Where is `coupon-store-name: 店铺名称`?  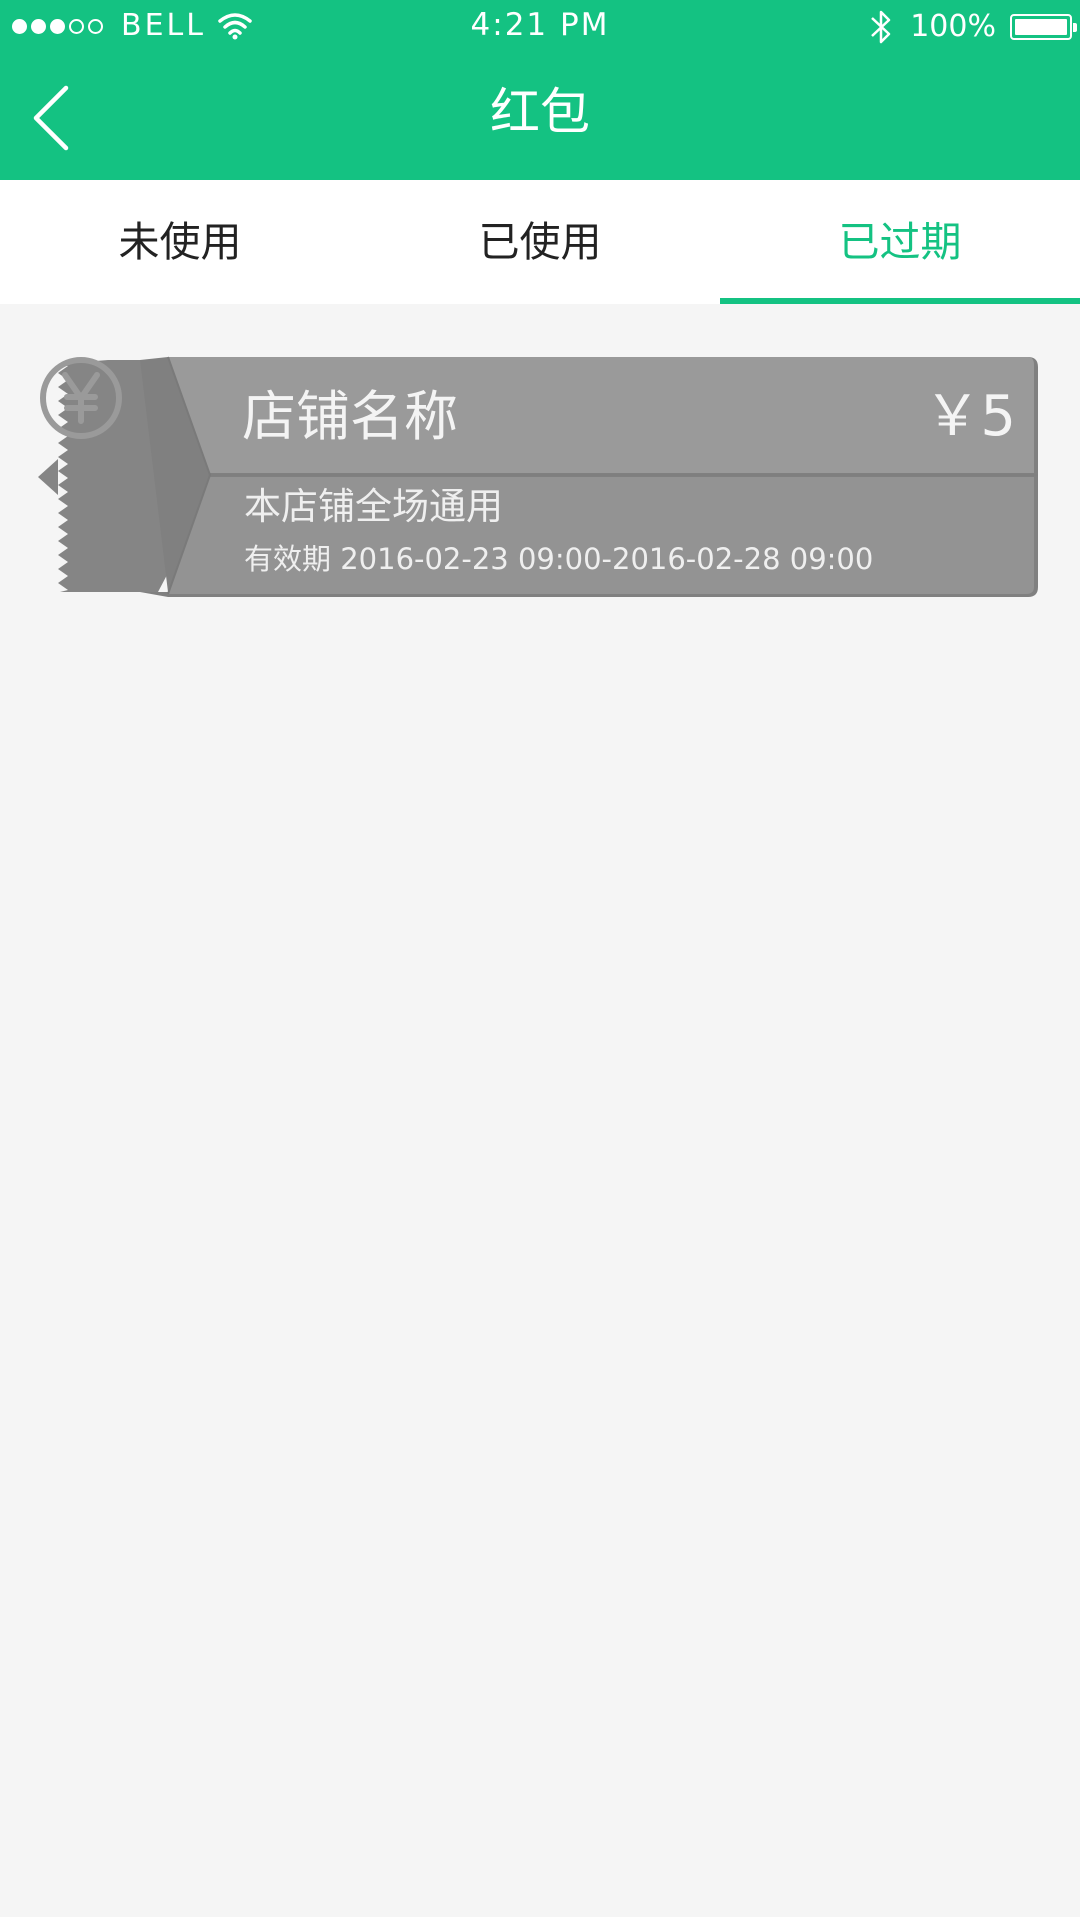 coupon-store-name: 店铺名称 is located at coordinates (350, 416).